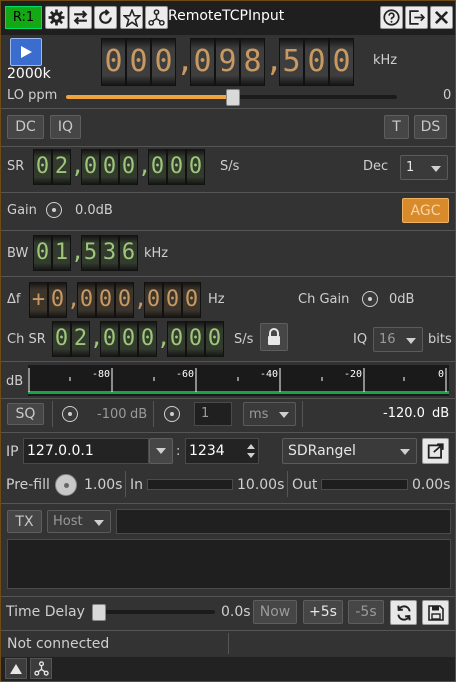 Image resolution: width=456 pixels, height=682 pixels. Describe the element at coordinates (435, 612) in the screenshot. I see `save-icon` at that location.